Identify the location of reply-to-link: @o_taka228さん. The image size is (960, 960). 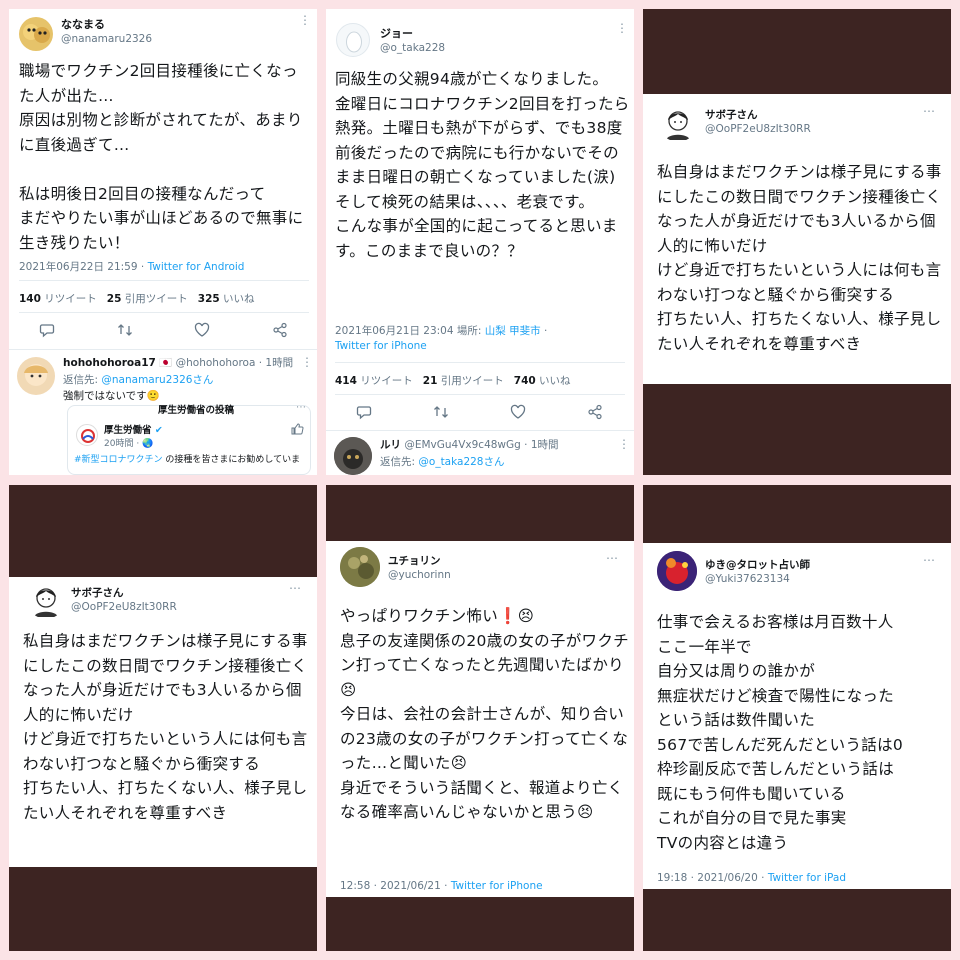
(461, 462).